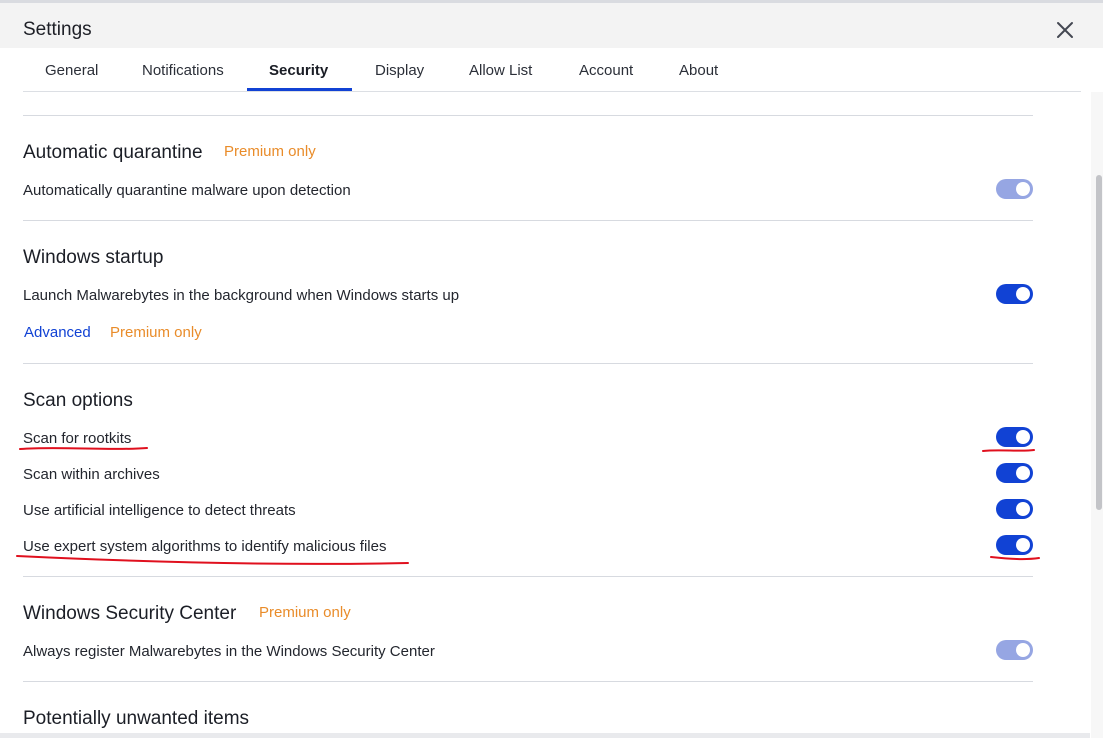 This screenshot has width=1103, height=738. What do you see at coordinates (78, 400) in the screenshot?
I see `section-heading-scan-options: Scan options` at bounding box center [78, 400].